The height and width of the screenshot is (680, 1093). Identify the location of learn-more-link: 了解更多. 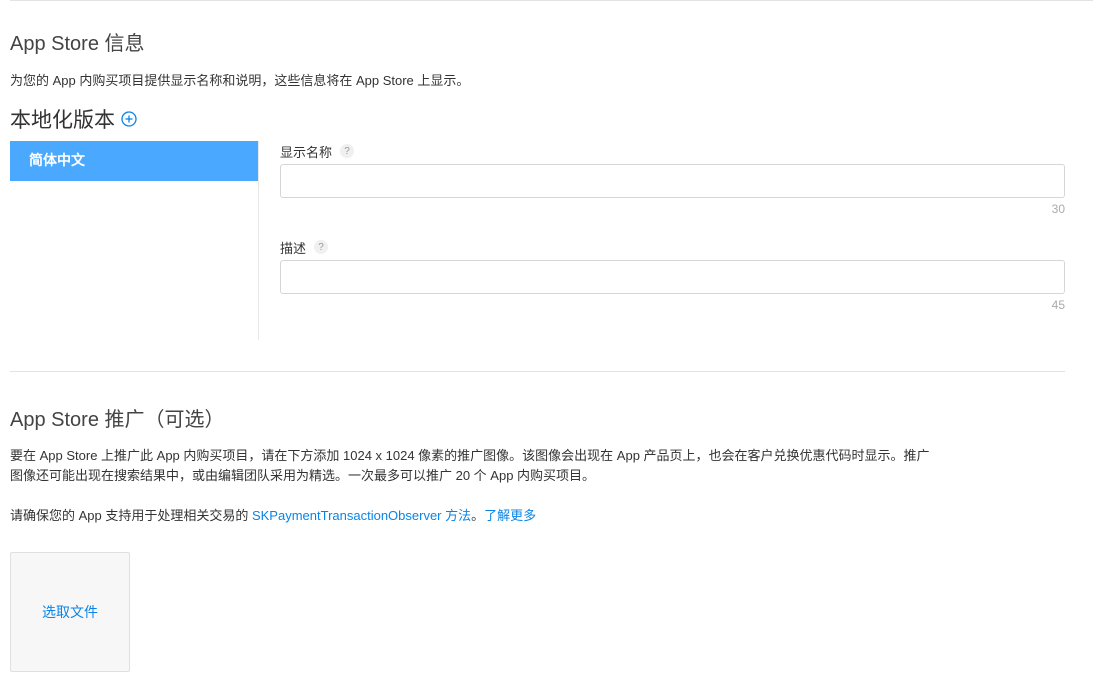
(510, 515).